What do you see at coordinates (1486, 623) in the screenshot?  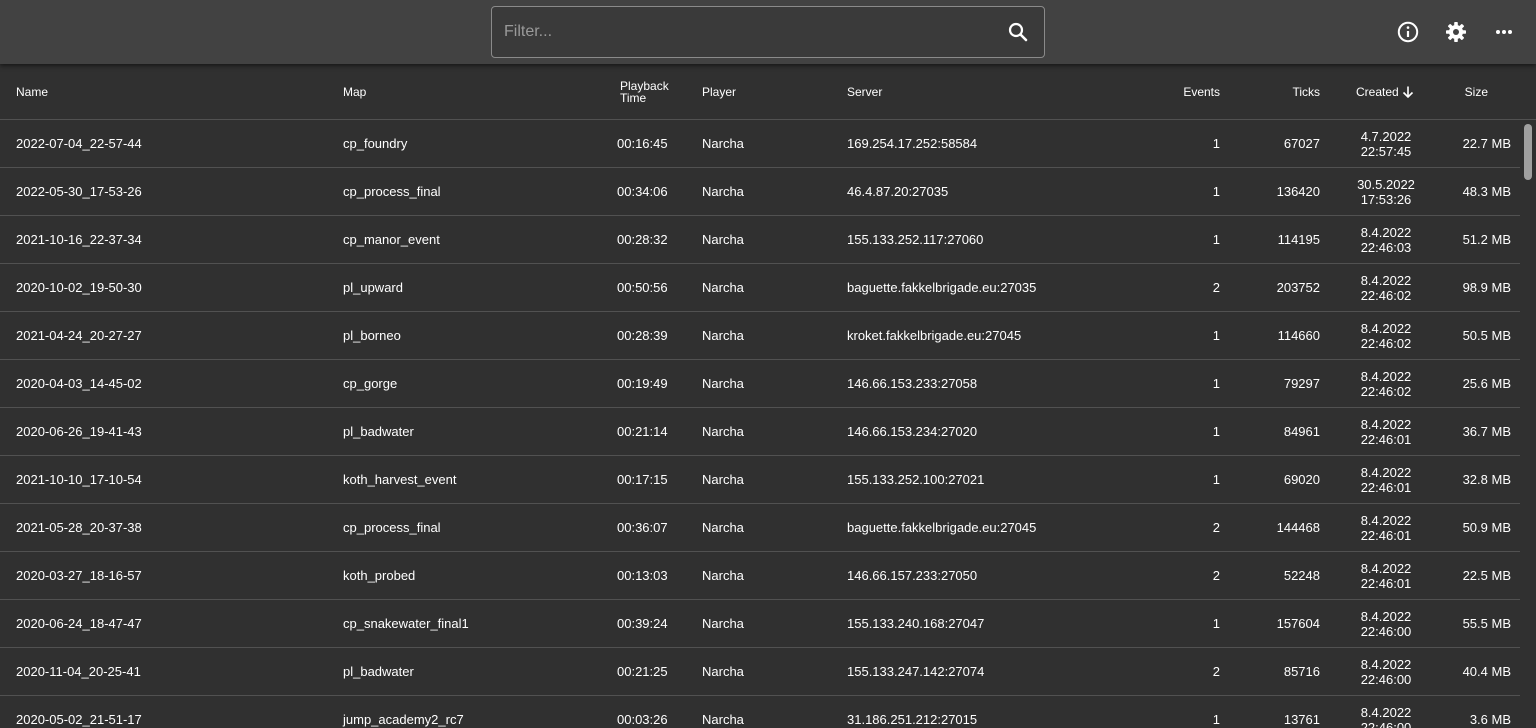 I see `cell-size: 55.5 MB` at bounding box center [1486, 623].